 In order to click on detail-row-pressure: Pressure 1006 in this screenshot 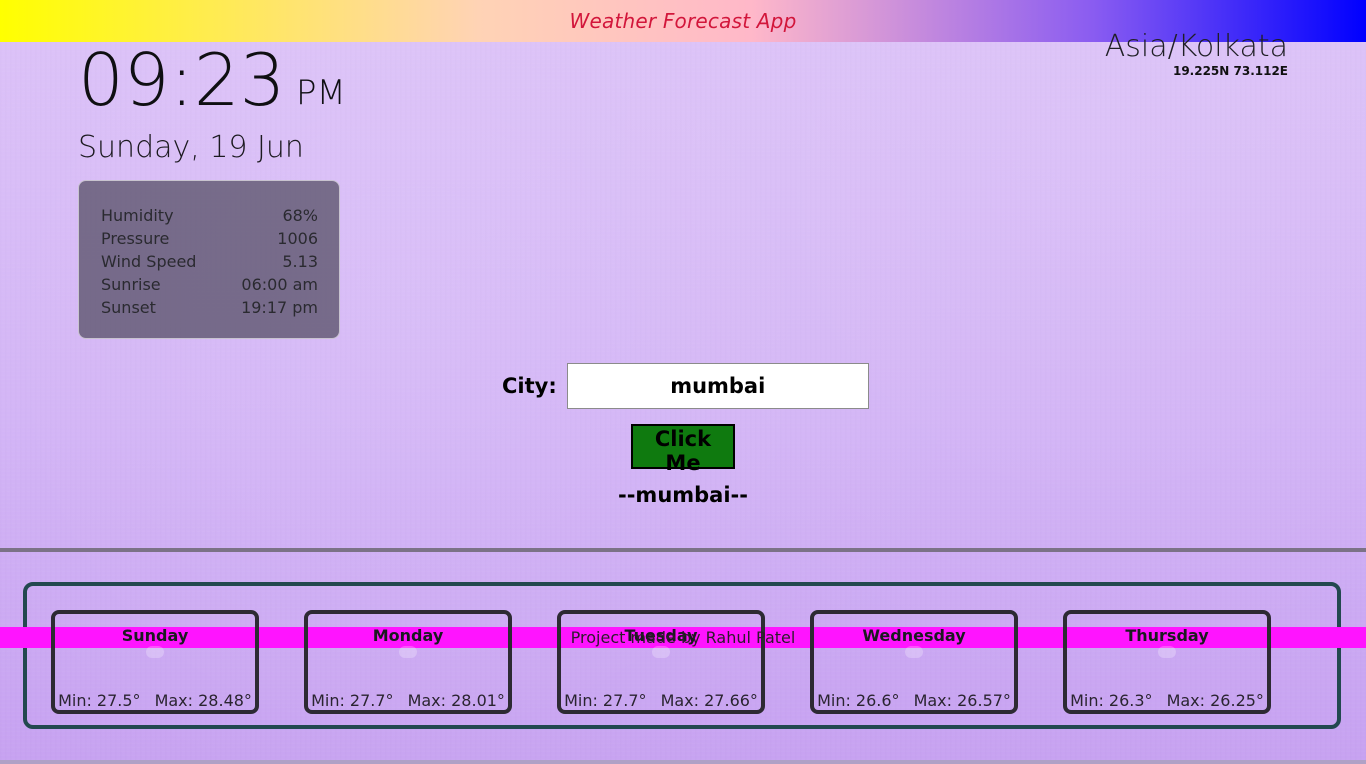, I will do `click(209, 238)`.